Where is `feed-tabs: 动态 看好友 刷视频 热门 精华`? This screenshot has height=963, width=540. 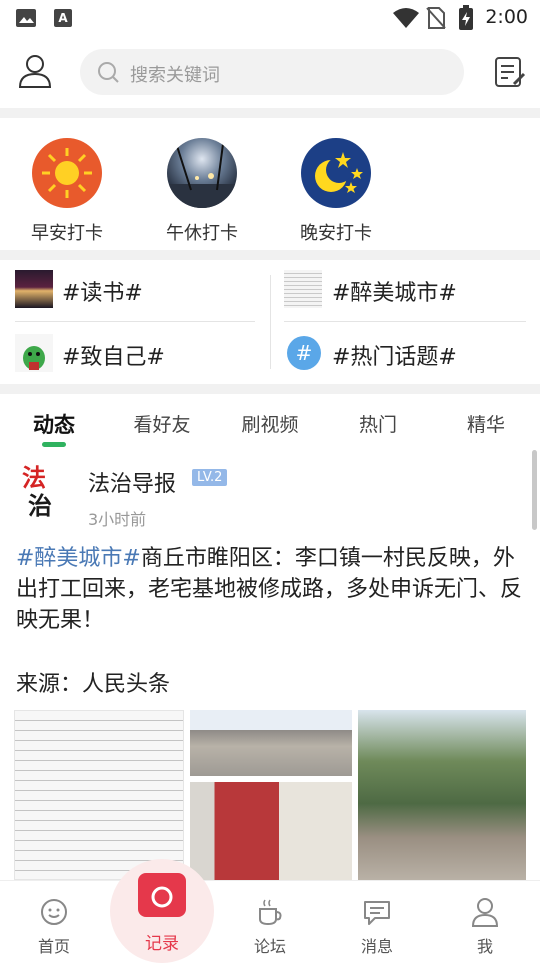
feed-tabs: 动态 看好友 刷视频 热门 精华 is located at coordinates (270, 422).